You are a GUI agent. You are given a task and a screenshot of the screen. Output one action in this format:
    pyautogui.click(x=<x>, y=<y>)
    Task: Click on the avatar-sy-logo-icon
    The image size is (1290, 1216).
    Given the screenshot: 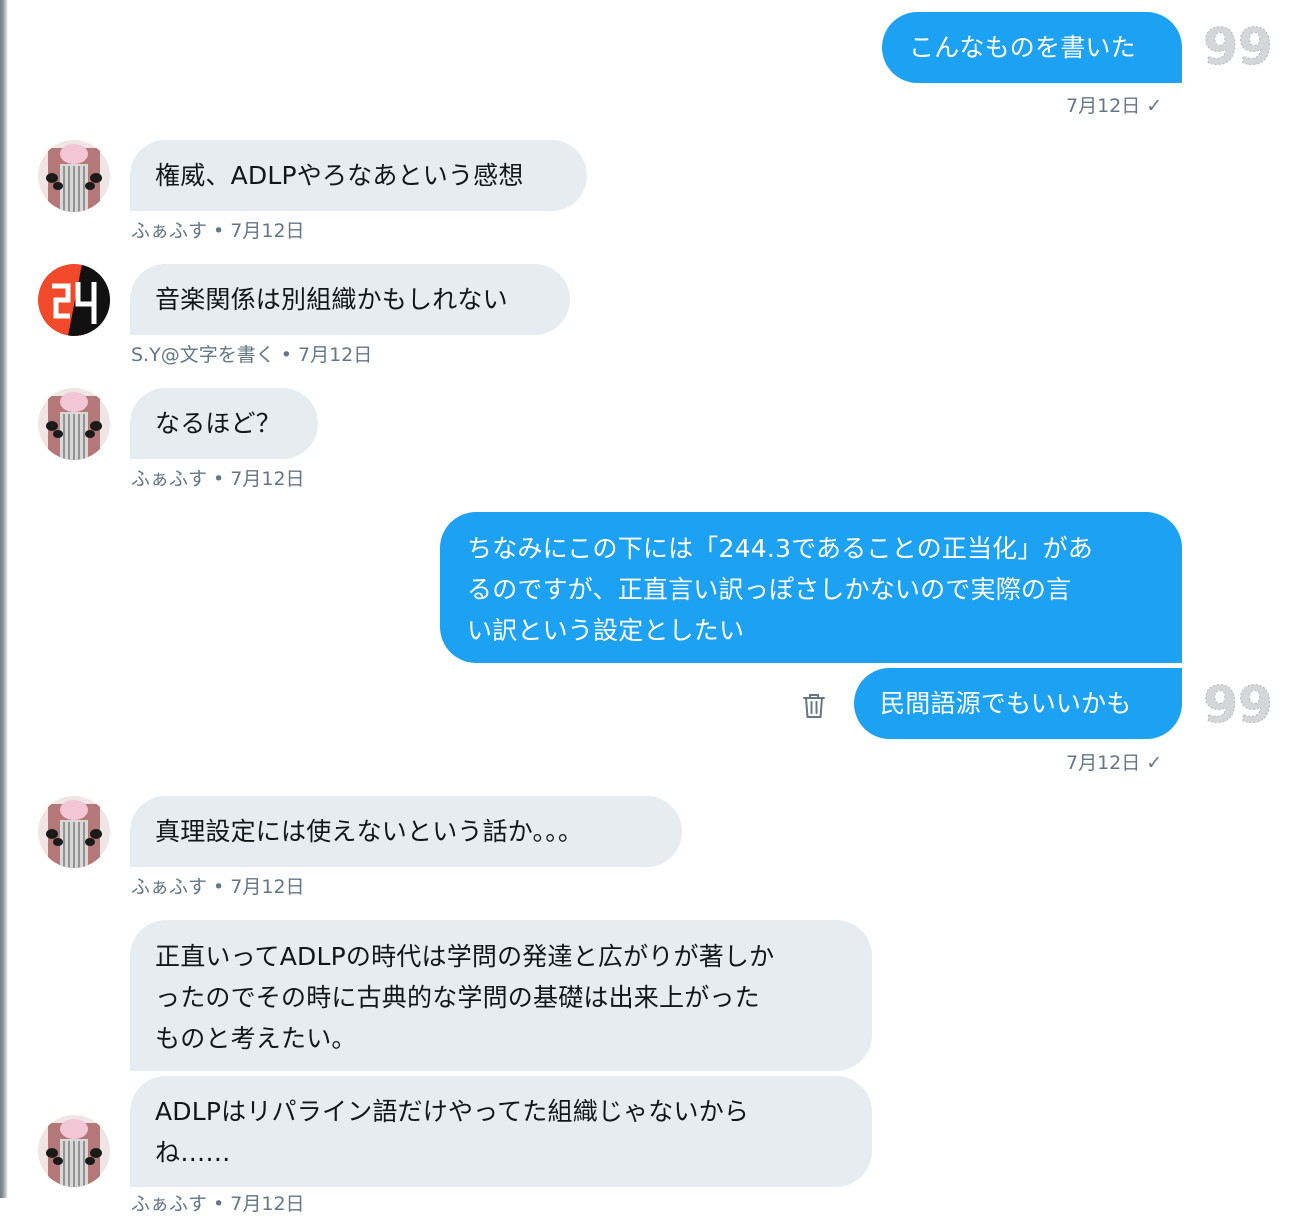 What is the action you would take?
    pyautogui.click(x=74, y=300)
    